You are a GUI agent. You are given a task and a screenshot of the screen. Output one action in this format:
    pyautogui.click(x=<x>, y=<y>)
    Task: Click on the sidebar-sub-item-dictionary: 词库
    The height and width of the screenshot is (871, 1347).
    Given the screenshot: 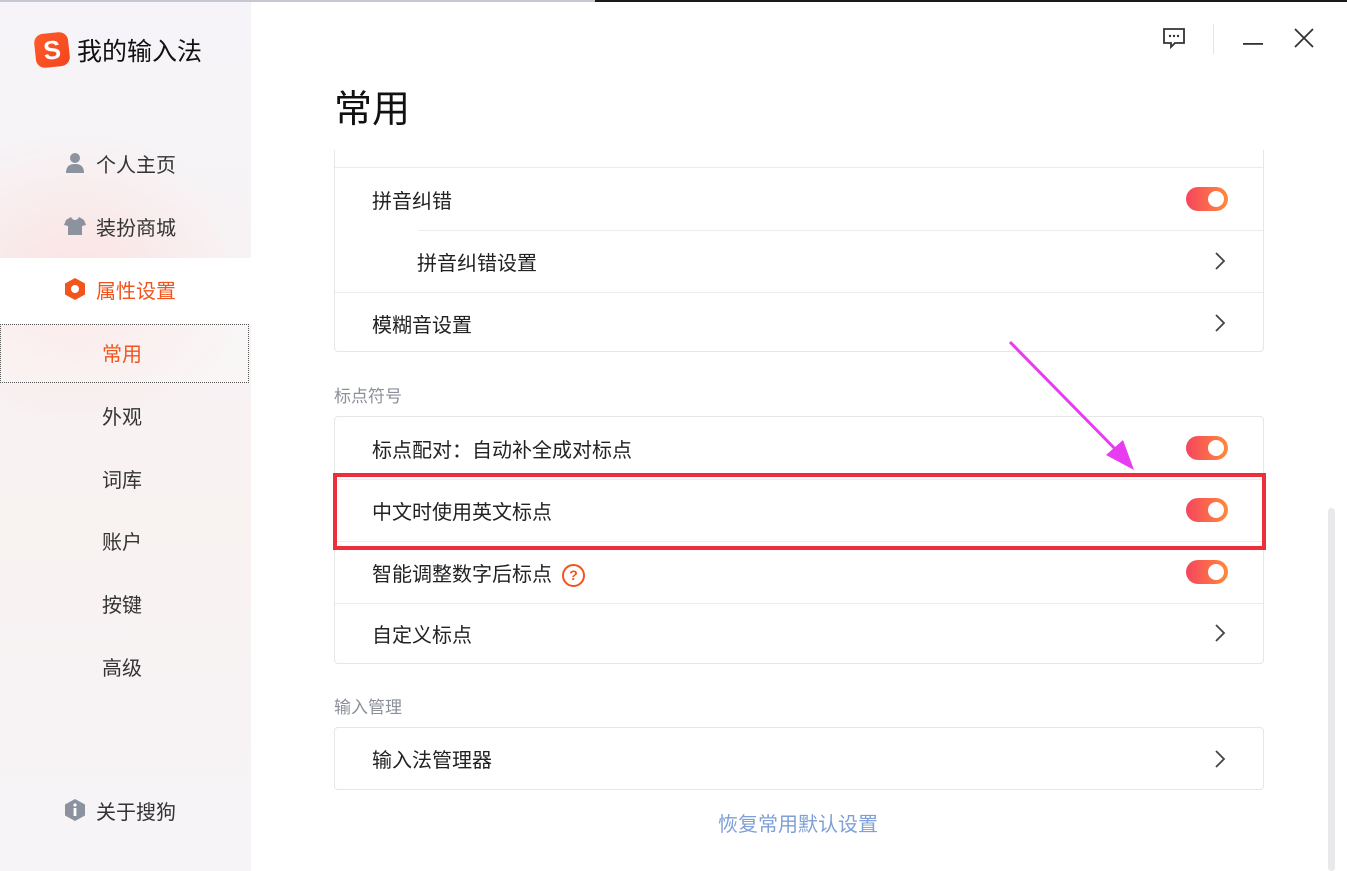 What is the action you would take?
    pyautogui.click(x=122, y=478)
    